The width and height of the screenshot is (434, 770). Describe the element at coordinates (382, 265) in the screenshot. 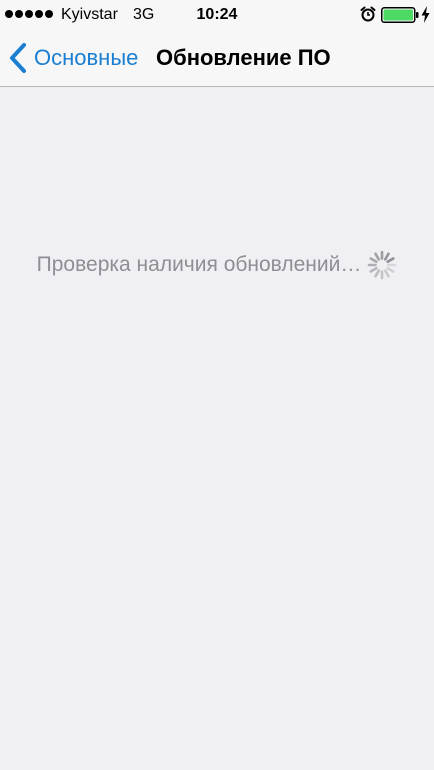

I see `spinner-icon` at that location.